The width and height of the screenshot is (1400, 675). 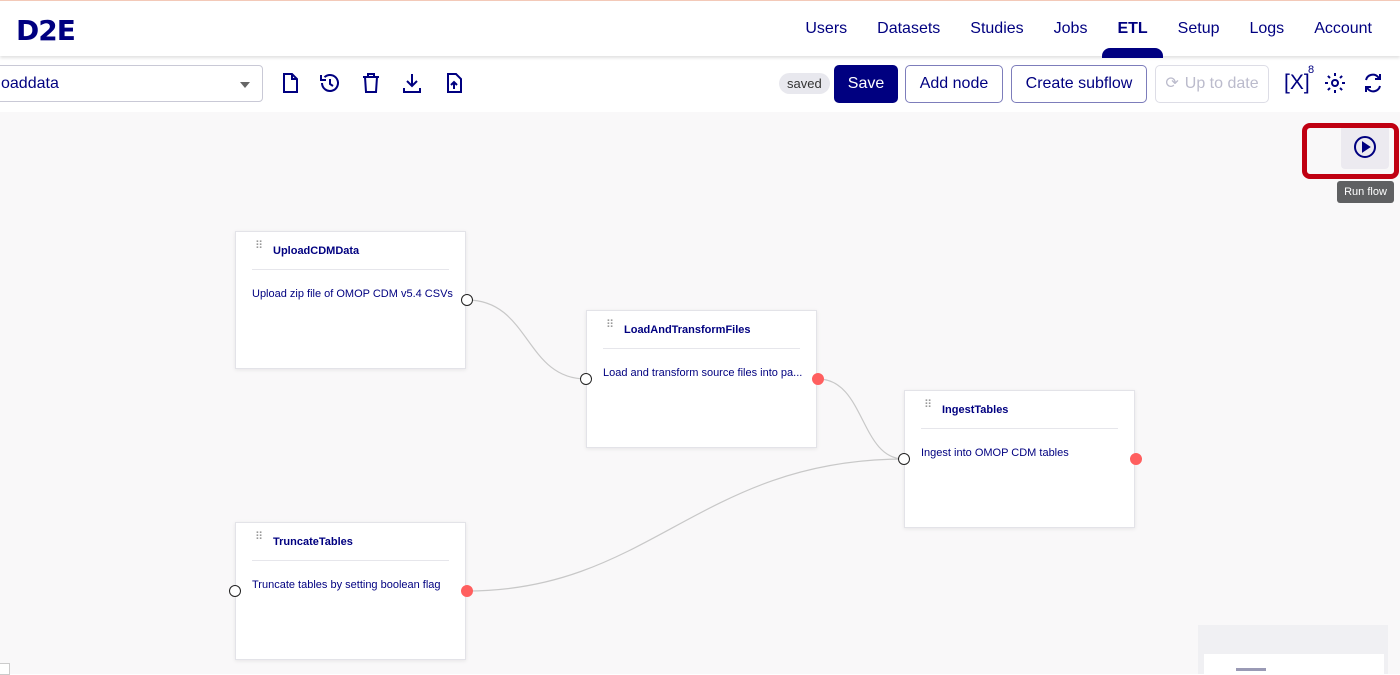 What do you see at coordinates (975, 410) in the screenshot?
I see `node-title: IngestTables` at bounding box center [975, 410].